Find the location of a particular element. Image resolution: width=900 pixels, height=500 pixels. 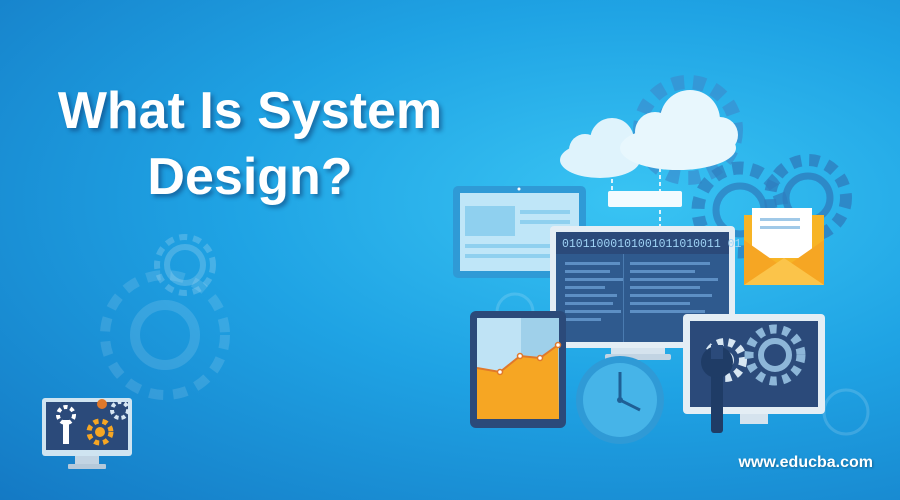

cloud-front-icon is located at coordinates (679, 130).